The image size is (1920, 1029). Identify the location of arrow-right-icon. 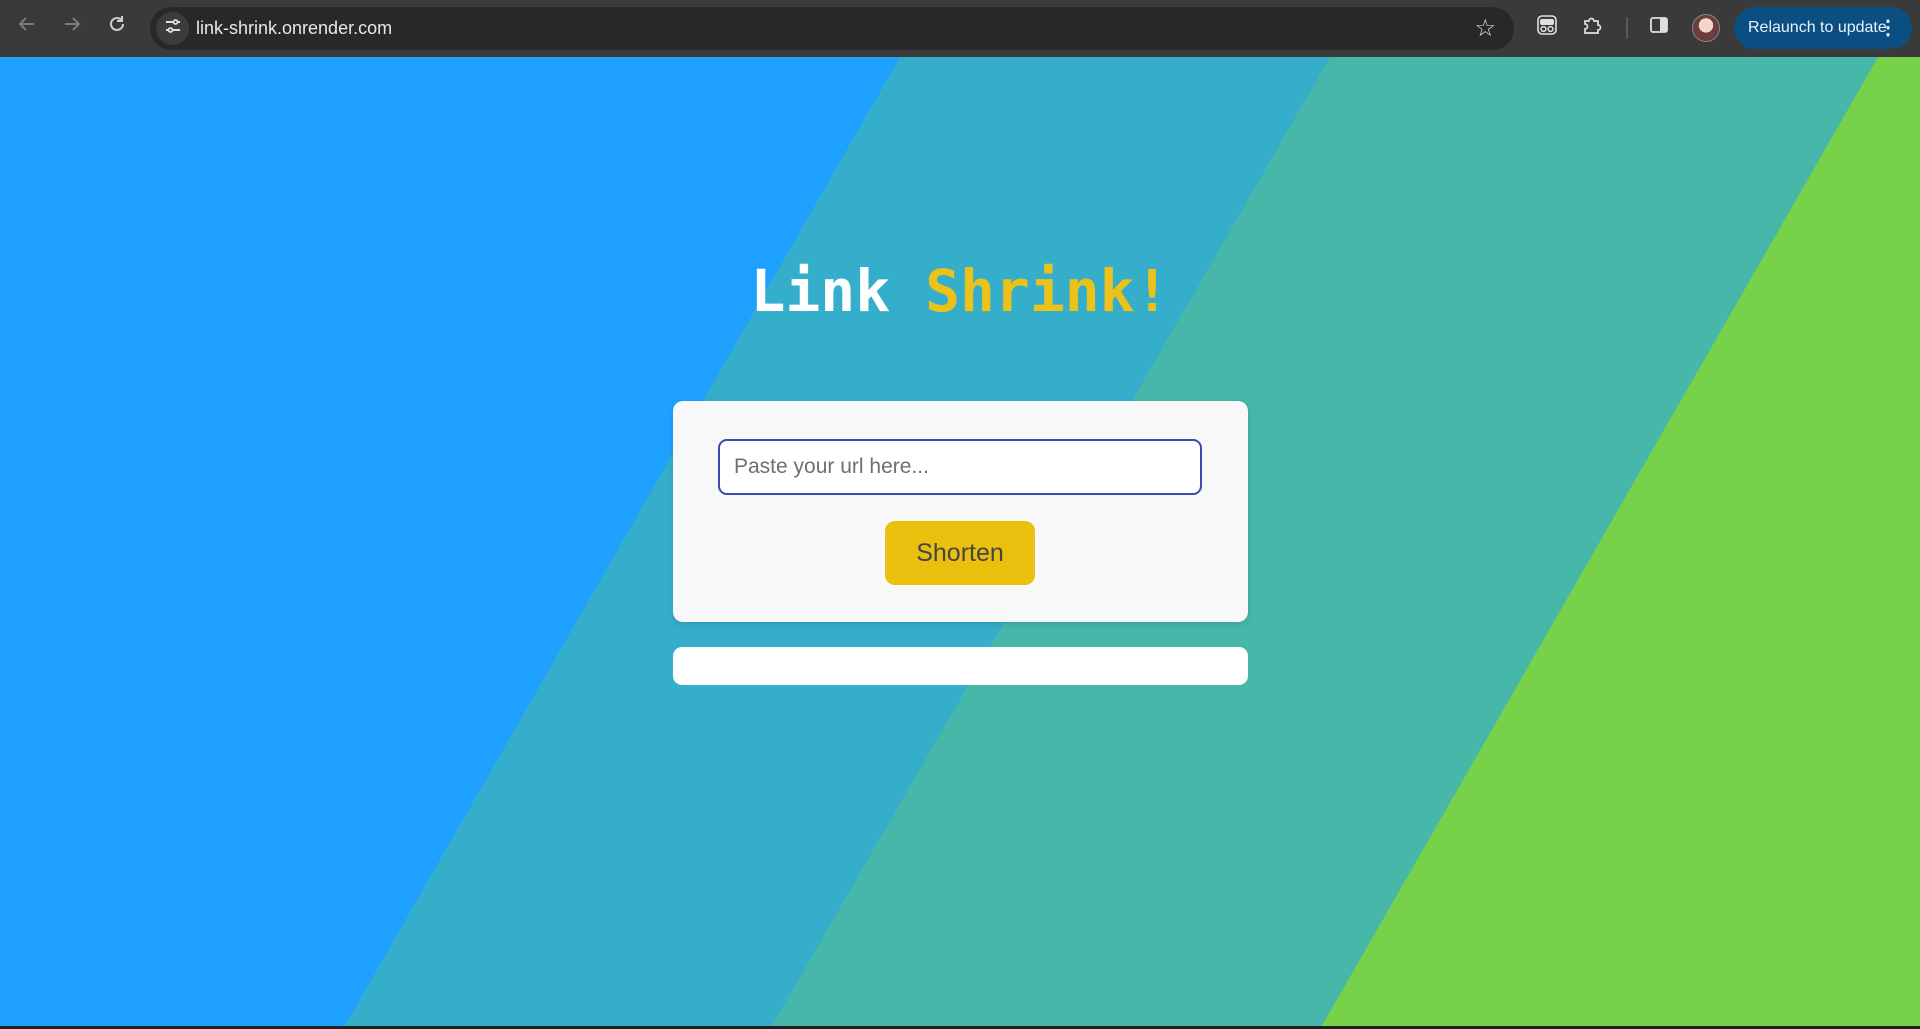
(72, 27).